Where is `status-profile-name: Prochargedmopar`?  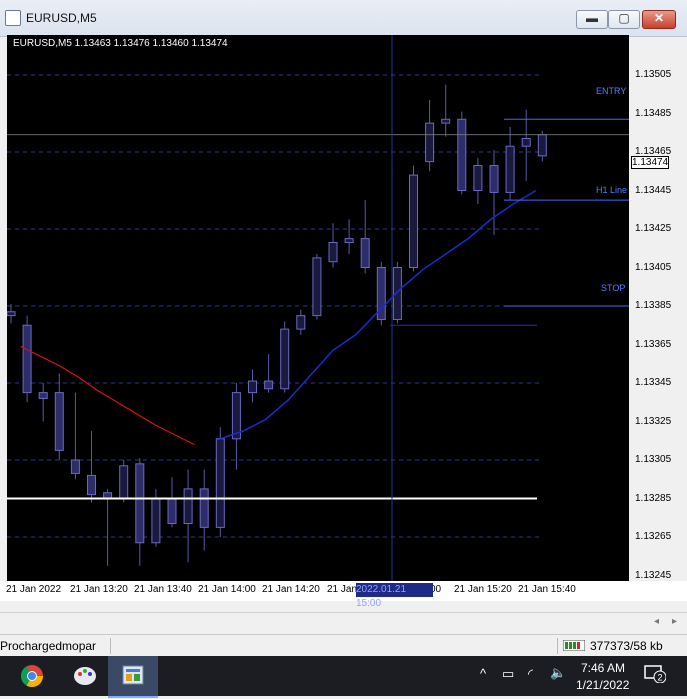
status-profile-name: Prochargedmopar is located at coordinates (48, 646).